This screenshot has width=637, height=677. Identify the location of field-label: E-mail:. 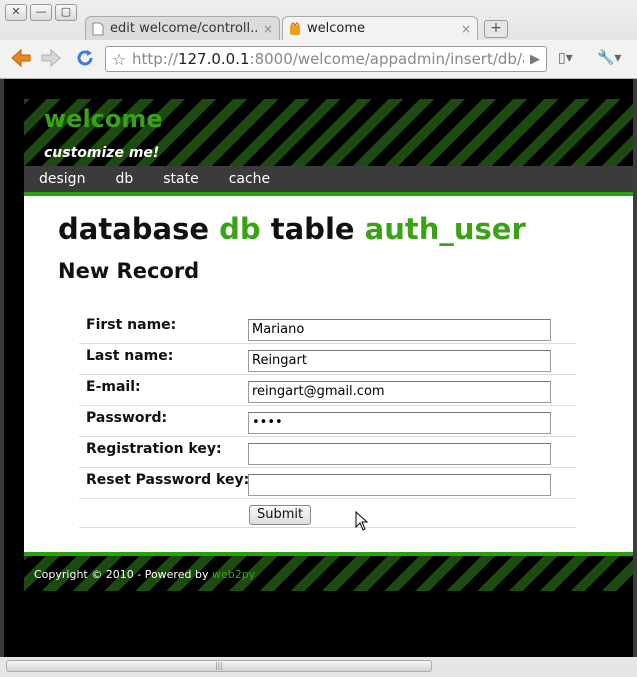
(113, 387).